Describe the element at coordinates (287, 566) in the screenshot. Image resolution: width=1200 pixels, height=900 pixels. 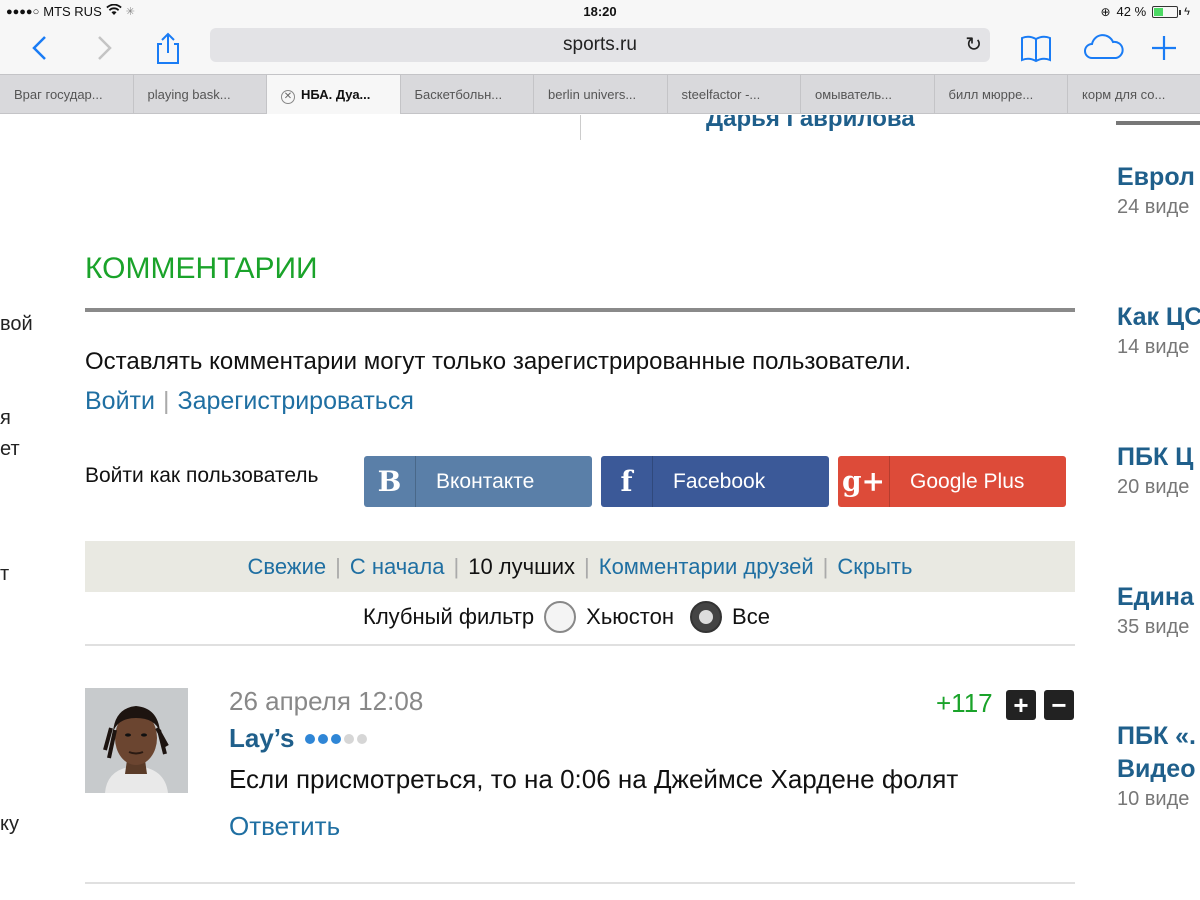
I see `sort-fresh-link: Свежие` at that location.